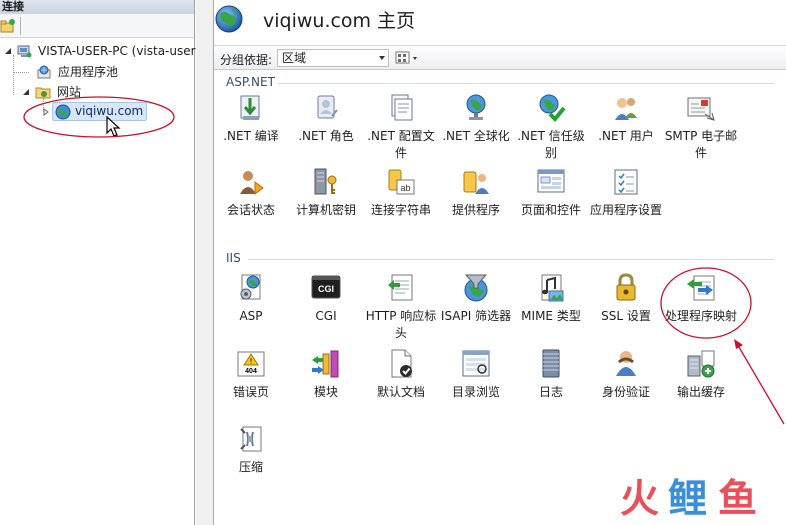 Image resolution: width=786 pixels, height=525 pixels. What do you see at coordinates (626, 109) in the screenshot?
I see `dotnet-users-icon` at bounding box center [626, 109].